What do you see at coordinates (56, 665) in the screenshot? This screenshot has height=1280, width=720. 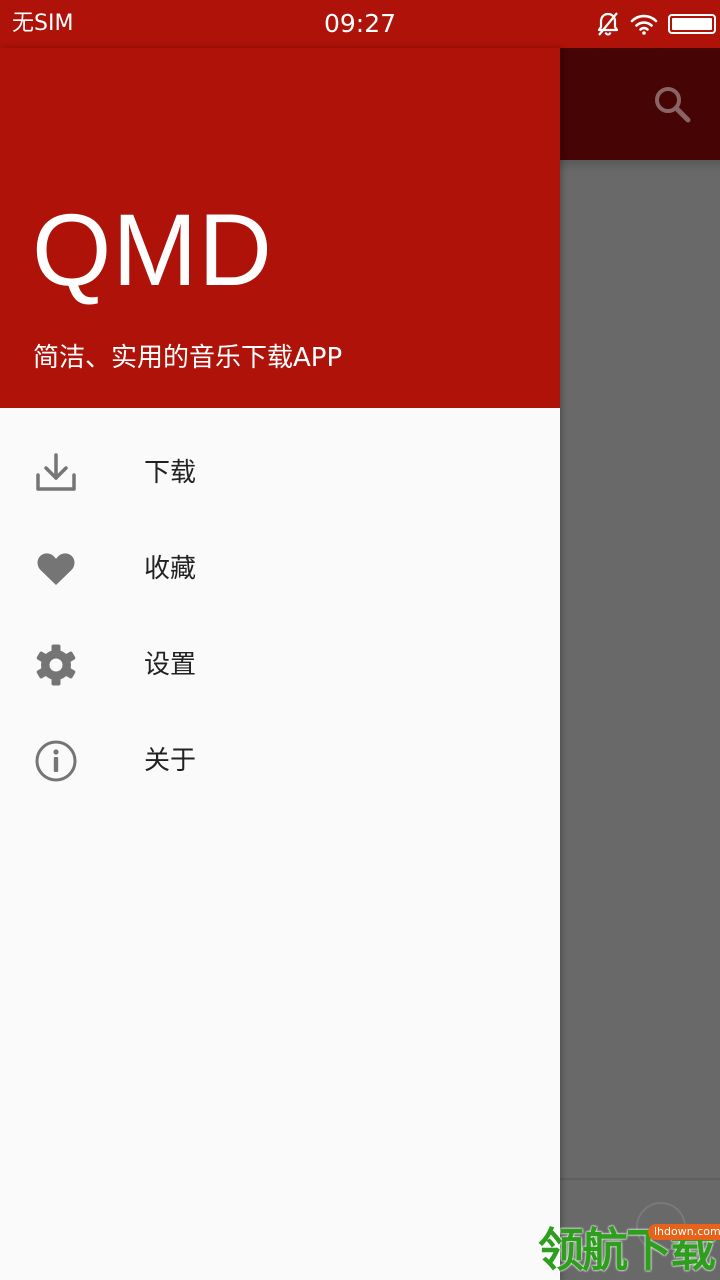 I see `gear-icon` at bounding box center [56, 665].